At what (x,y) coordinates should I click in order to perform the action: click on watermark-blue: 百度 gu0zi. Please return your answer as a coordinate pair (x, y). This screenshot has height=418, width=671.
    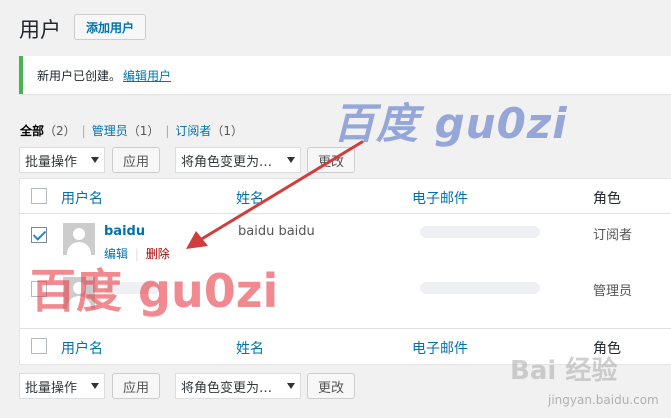
    Looking at the image, I should click on (450, 123).